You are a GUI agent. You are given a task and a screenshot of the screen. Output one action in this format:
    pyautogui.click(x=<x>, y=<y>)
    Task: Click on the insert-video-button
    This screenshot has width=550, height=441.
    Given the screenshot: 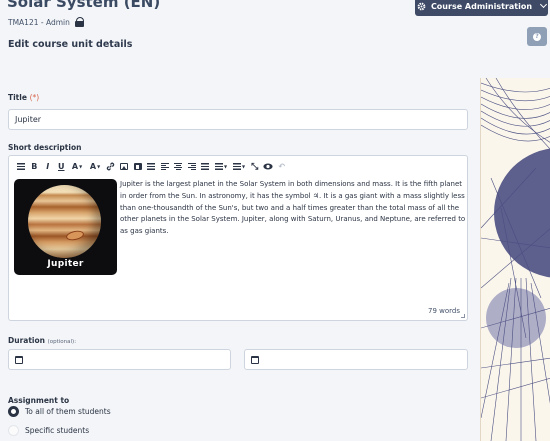 What is the action you would take?
    pyautogui.click(x=138, y=166)
    